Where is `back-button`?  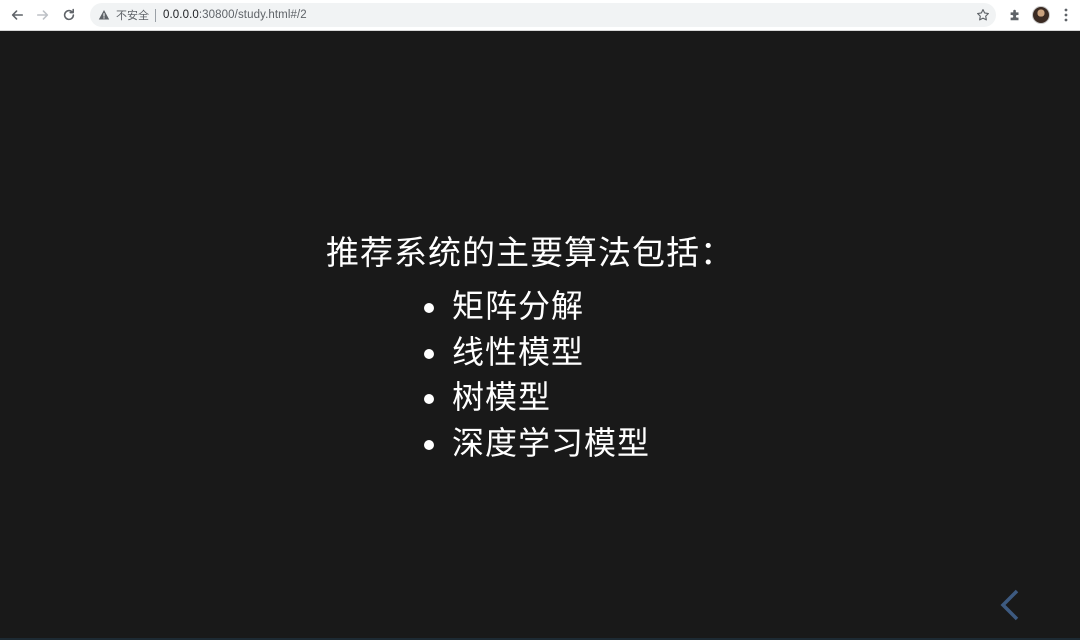 back-button is located at coordinates (17, 15).